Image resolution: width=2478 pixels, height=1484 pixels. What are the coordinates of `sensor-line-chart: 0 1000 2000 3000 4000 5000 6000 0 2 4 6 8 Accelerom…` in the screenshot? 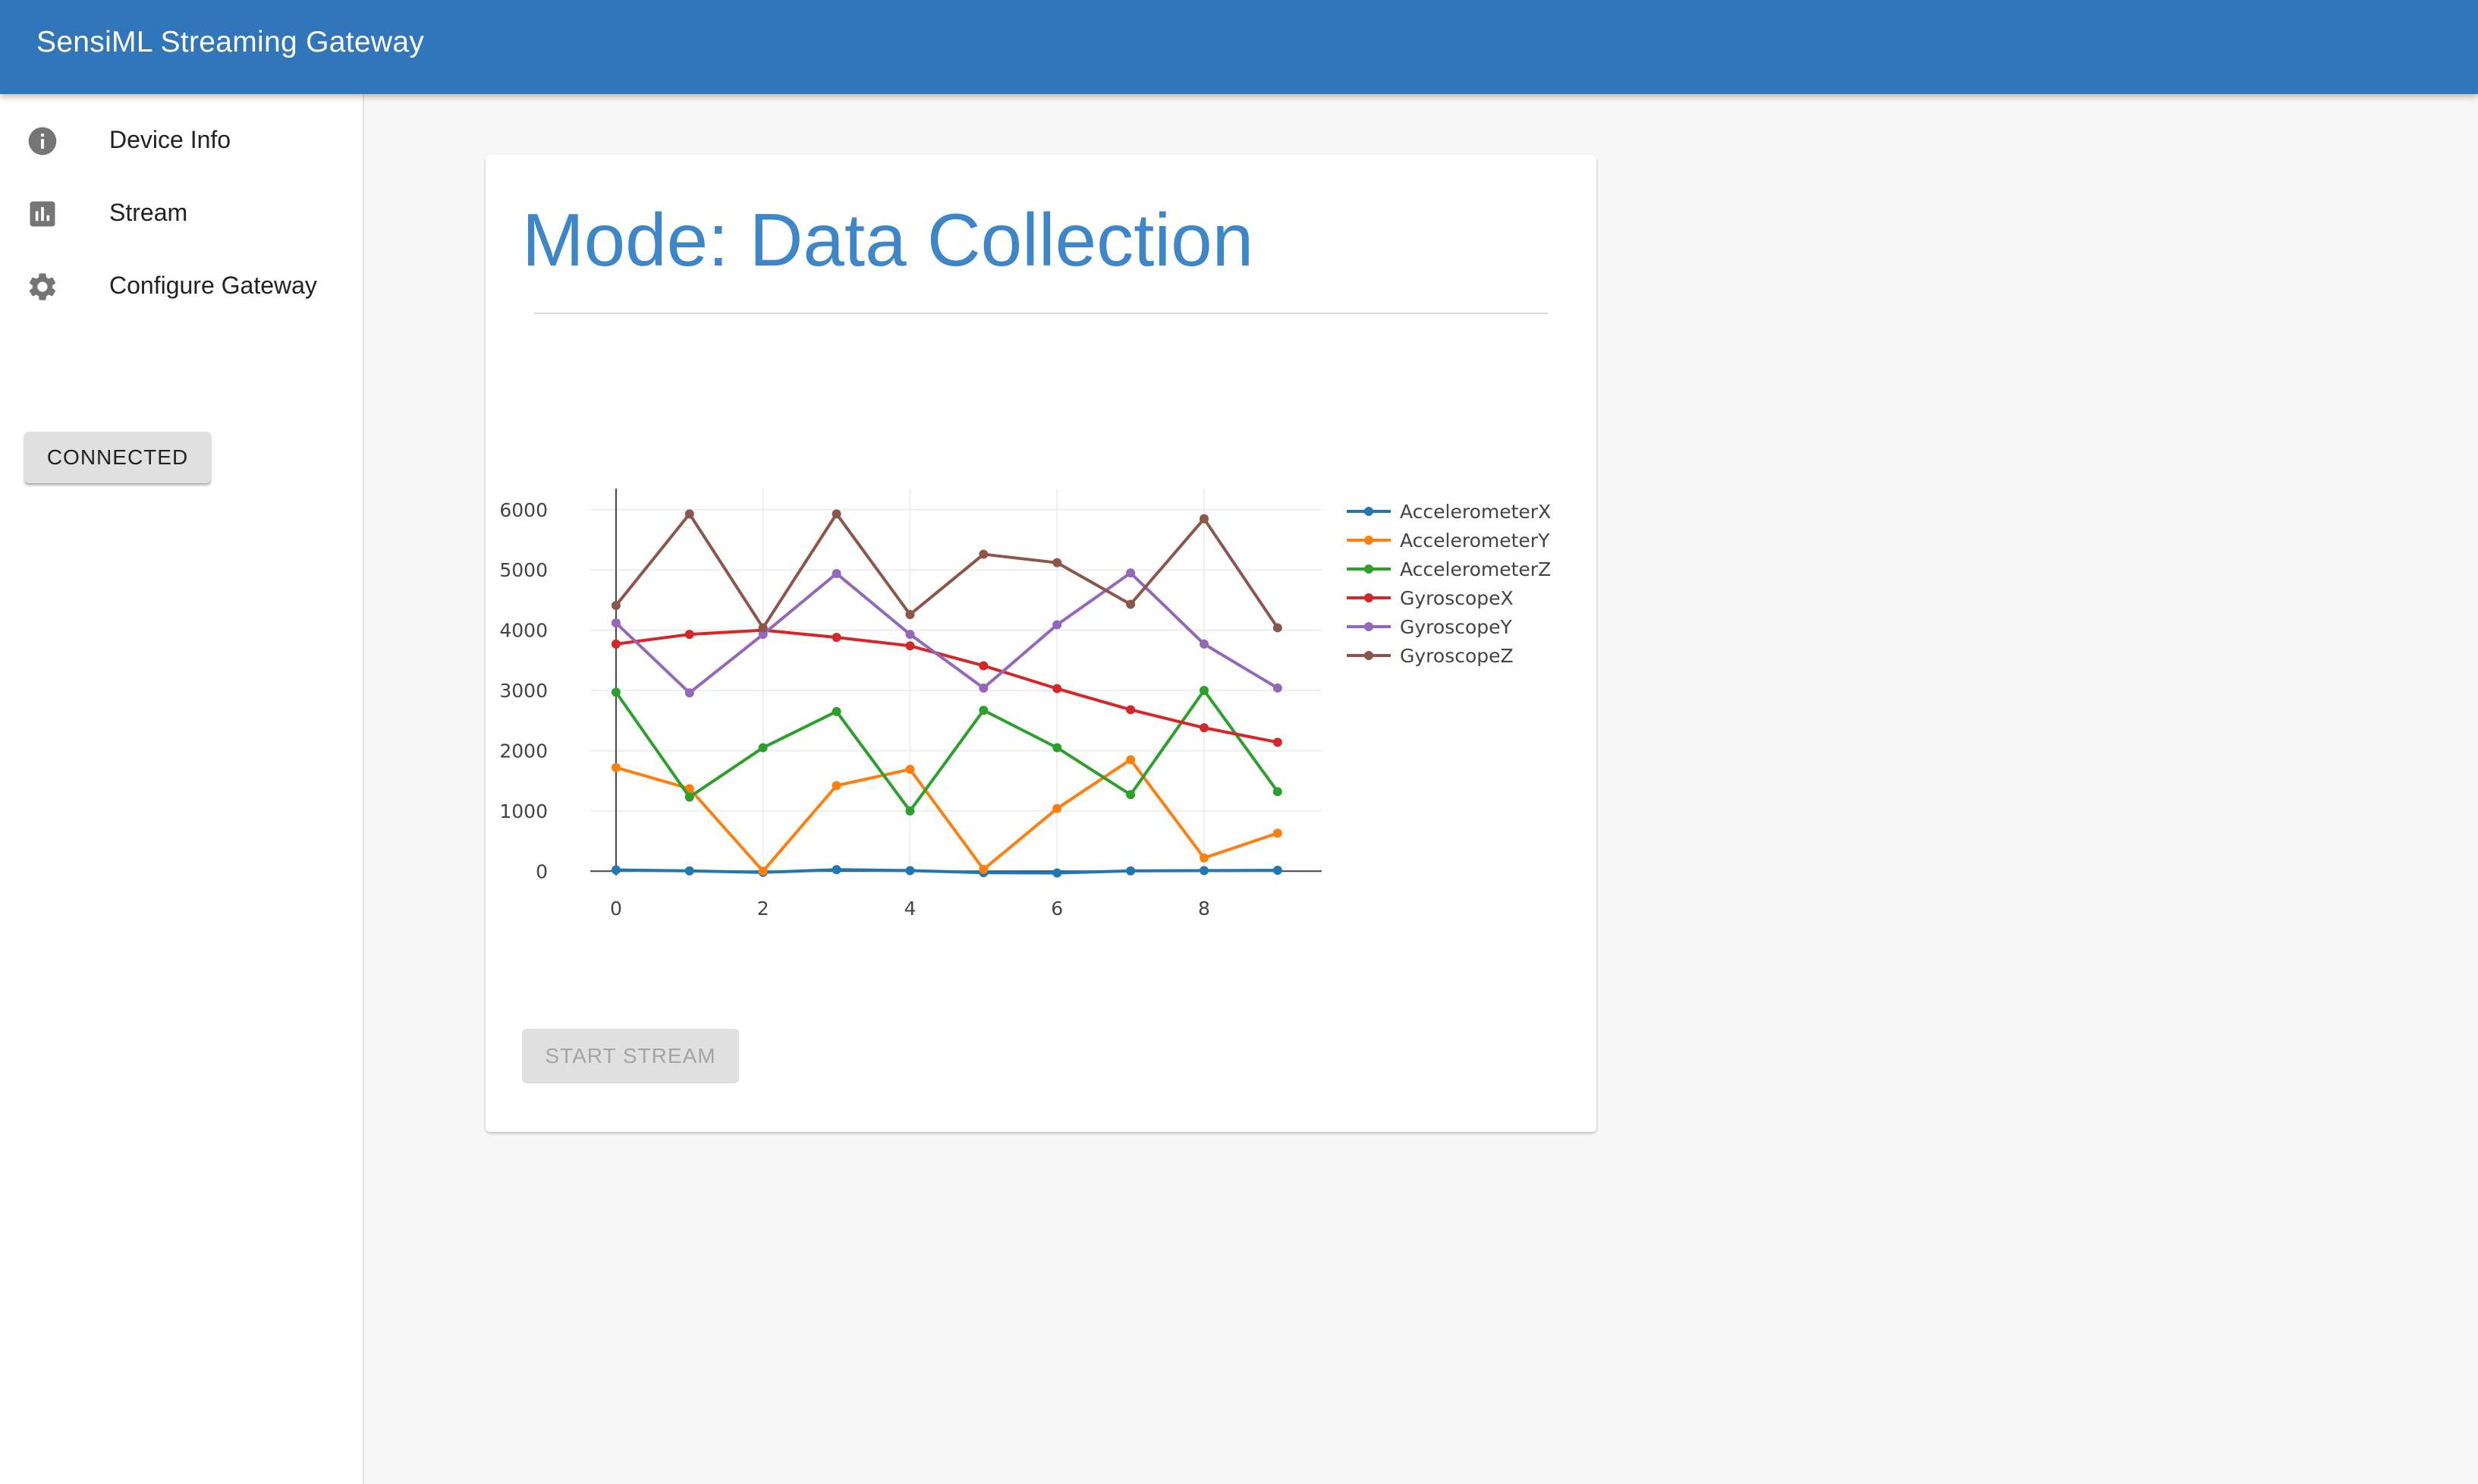 It's located at (1025, 704).